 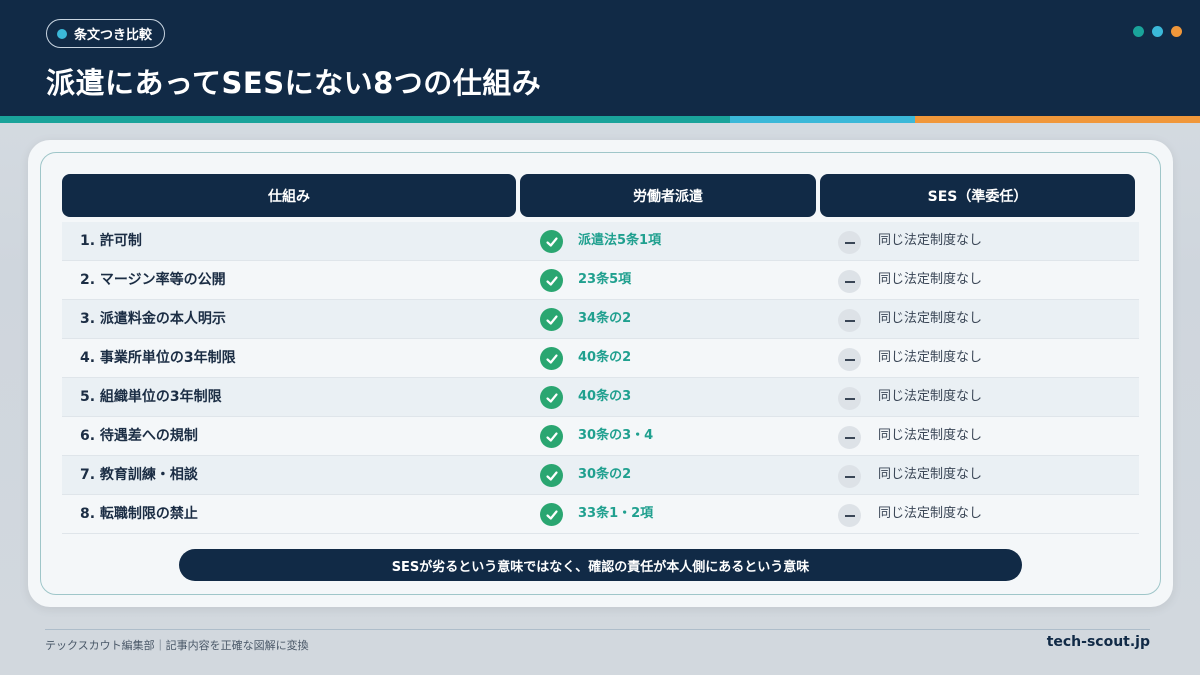 What do you see at coordinates (620, 240) in the screenshot?
I see `dispatch-law-reference: 派遣法5条1項` at bounding box center [620, 240].